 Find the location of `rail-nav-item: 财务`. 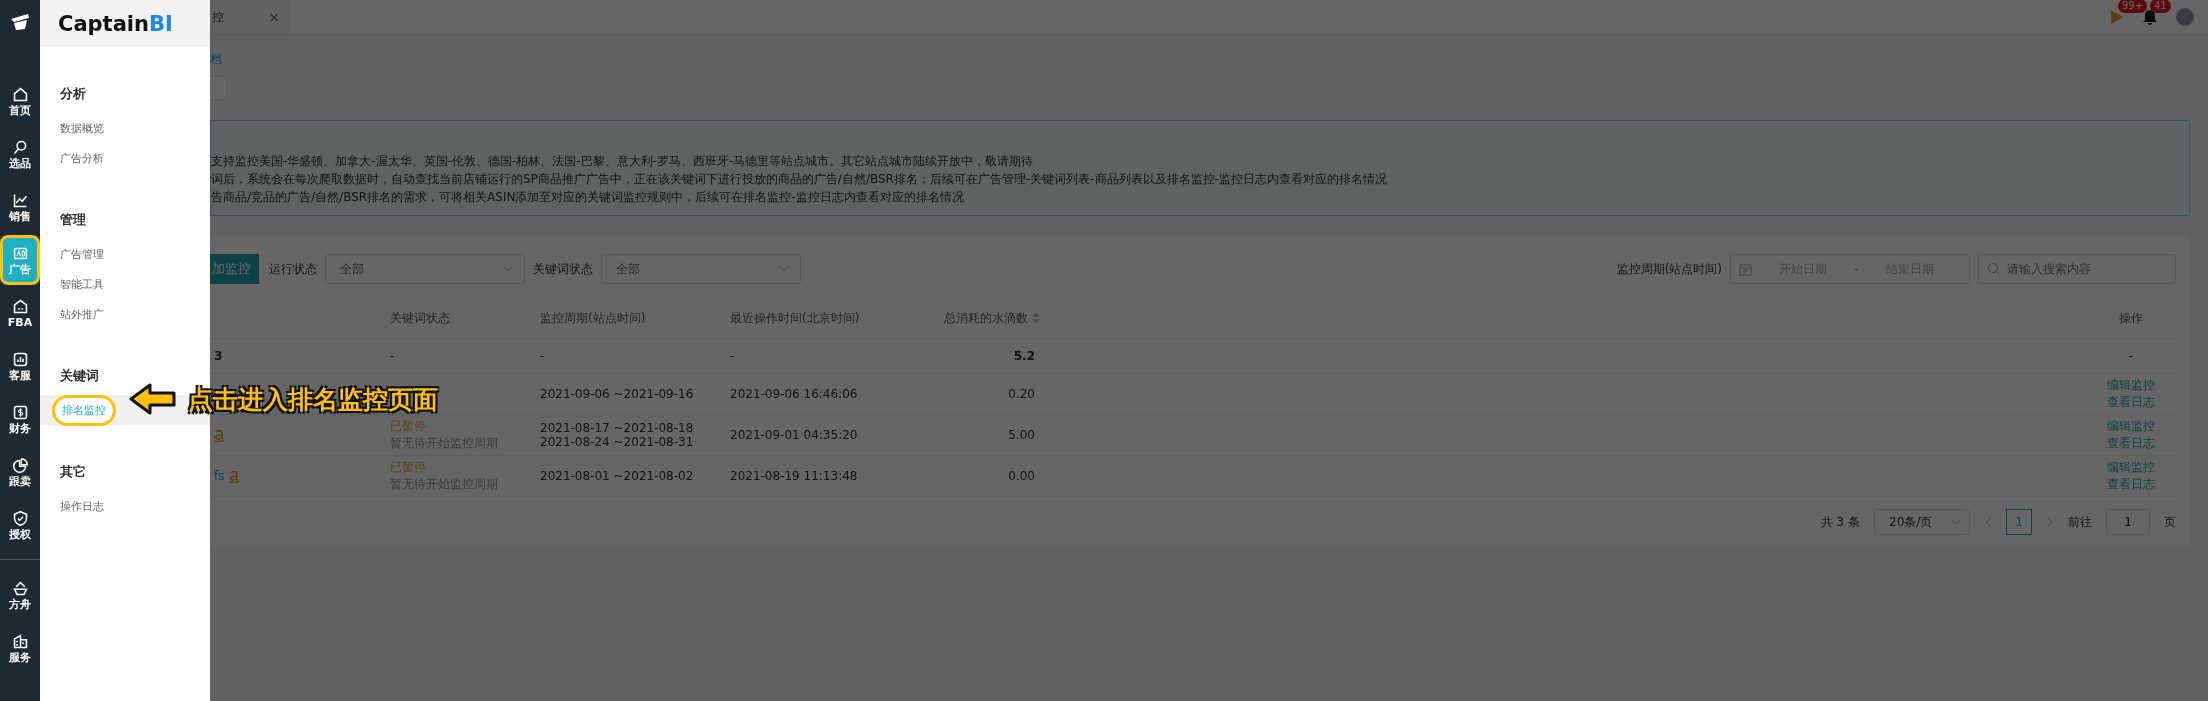

rail-nav-item: 财务 is located at coordinates (20, 419).